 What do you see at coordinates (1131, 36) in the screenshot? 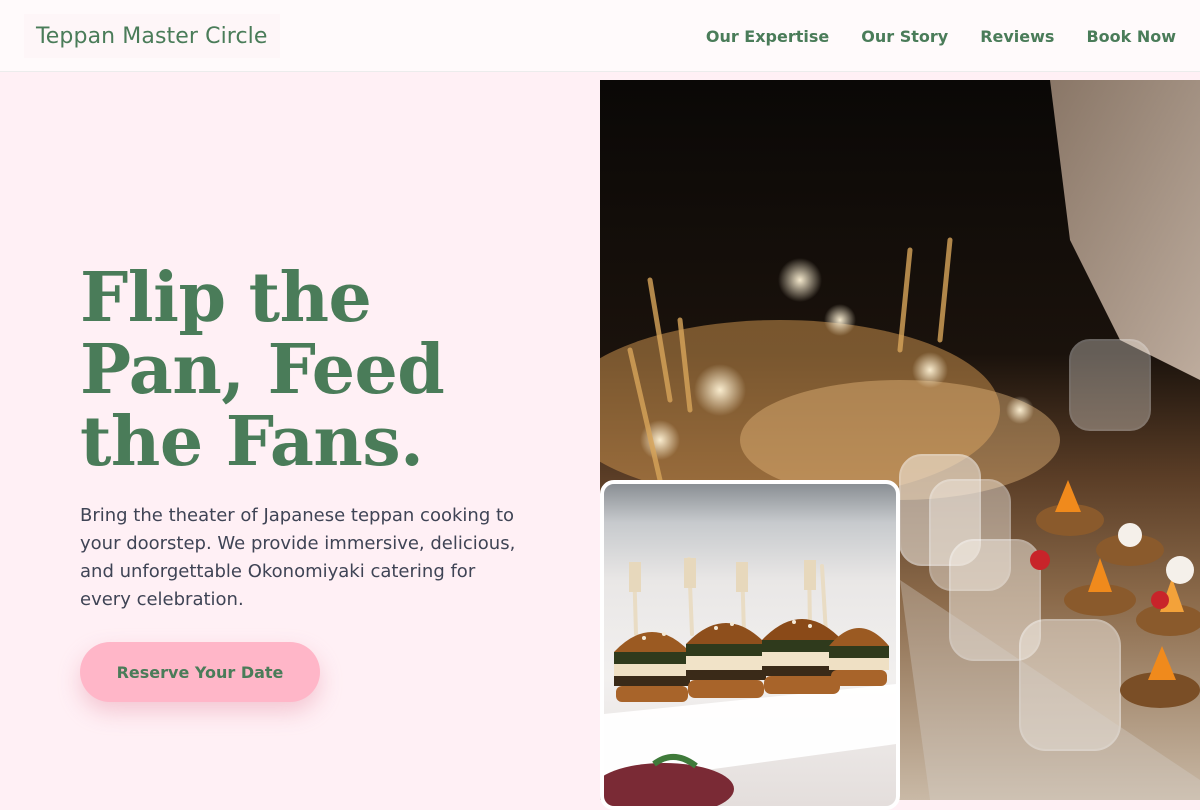
I see `nav-link-book-now: Book Now` at bounding box center [1131, 36].